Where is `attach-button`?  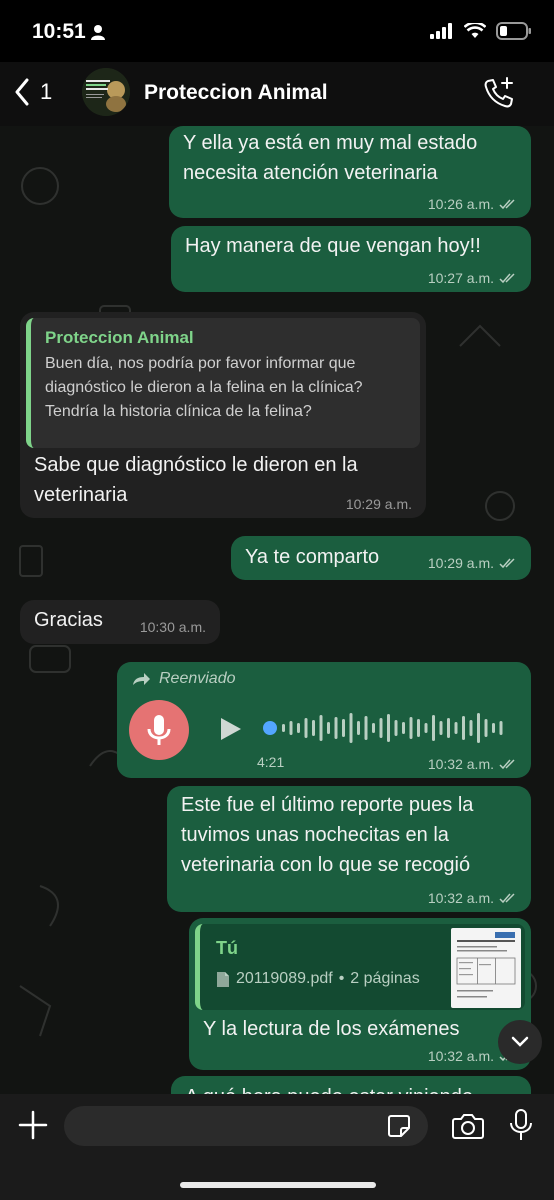
attach-button is located at coordinates (33, 1127).